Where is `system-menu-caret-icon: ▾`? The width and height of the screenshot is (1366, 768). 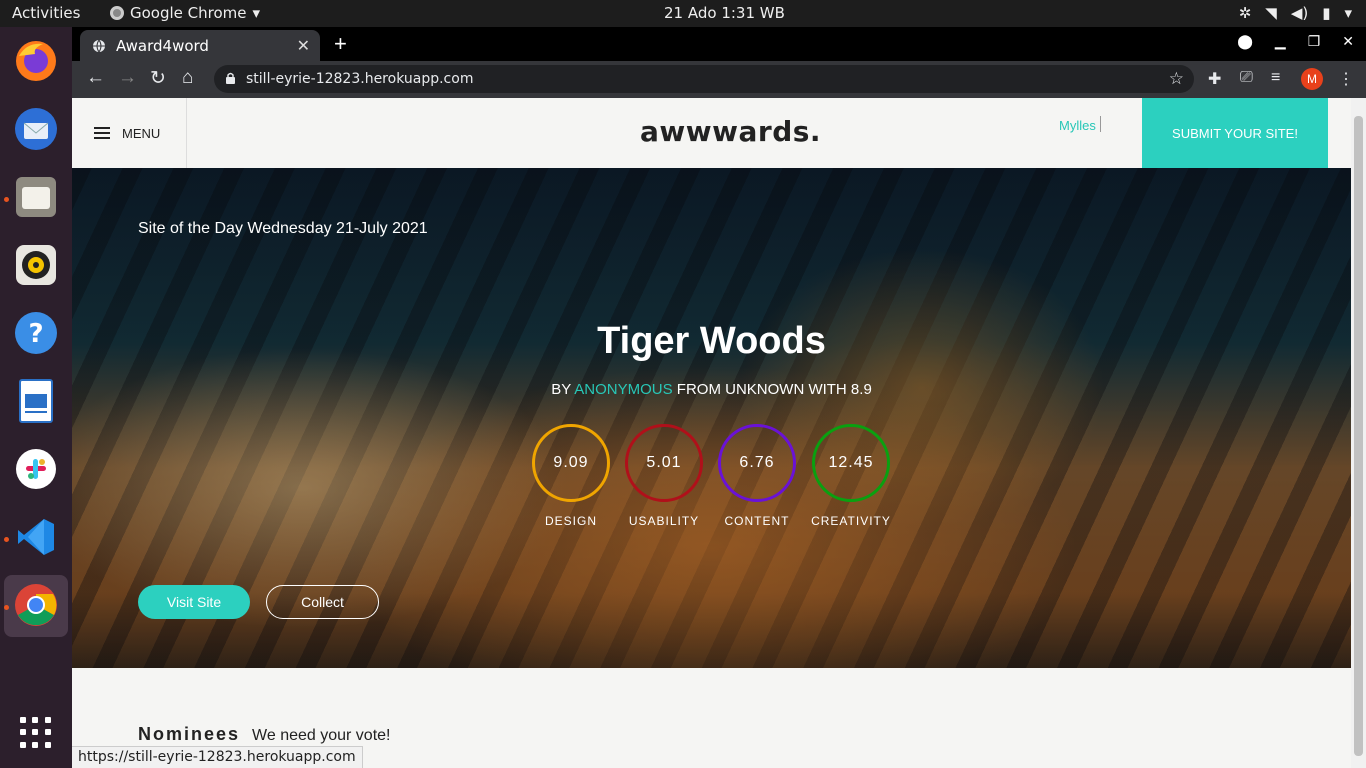
system-menu-caret-icon: ▾ is located at coordinates (1348, 13).